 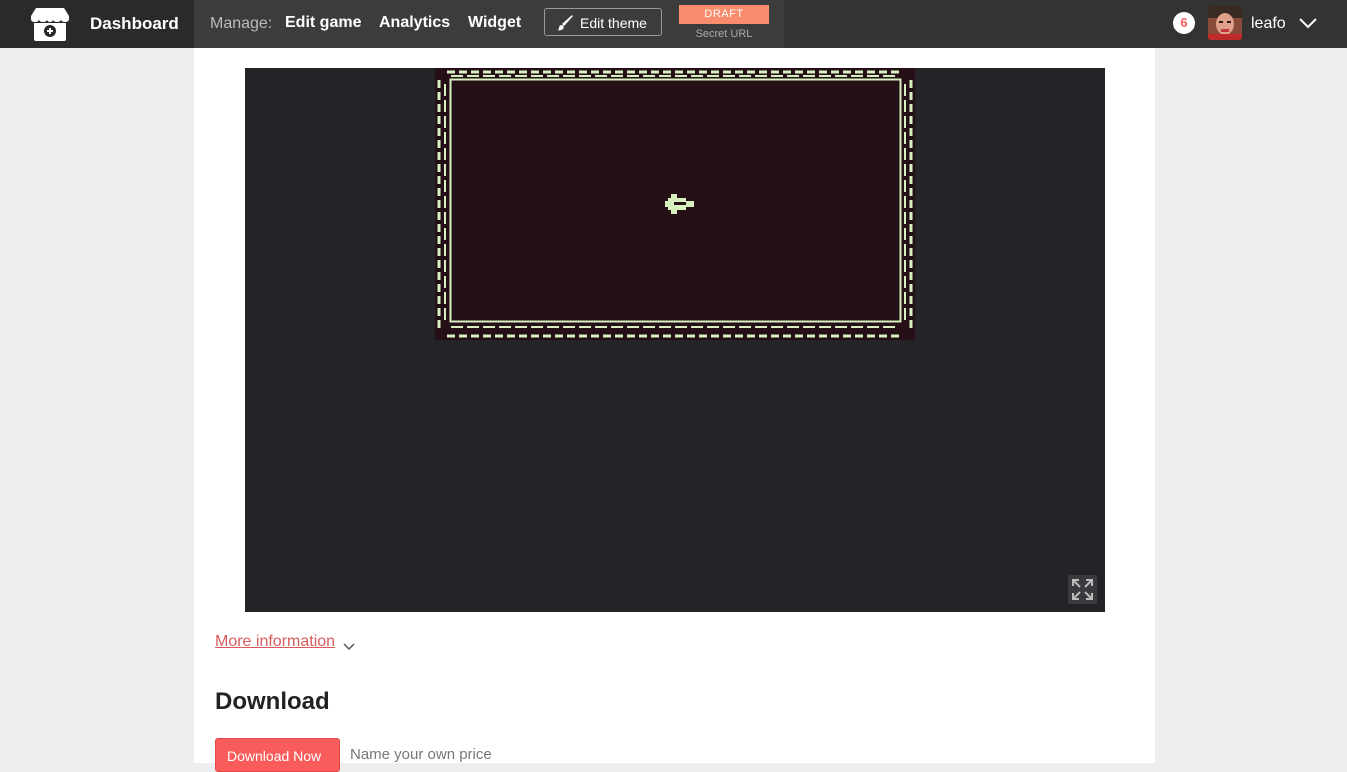 I want to click on itchio-logo-icon, so click(x=50, y=24).